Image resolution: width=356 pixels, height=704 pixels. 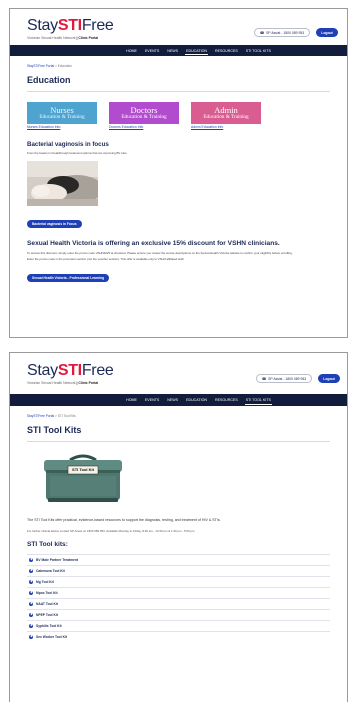 I want to click on toolkit-item-naat: NAAT Tool Kit, so click(x=178, y=603).